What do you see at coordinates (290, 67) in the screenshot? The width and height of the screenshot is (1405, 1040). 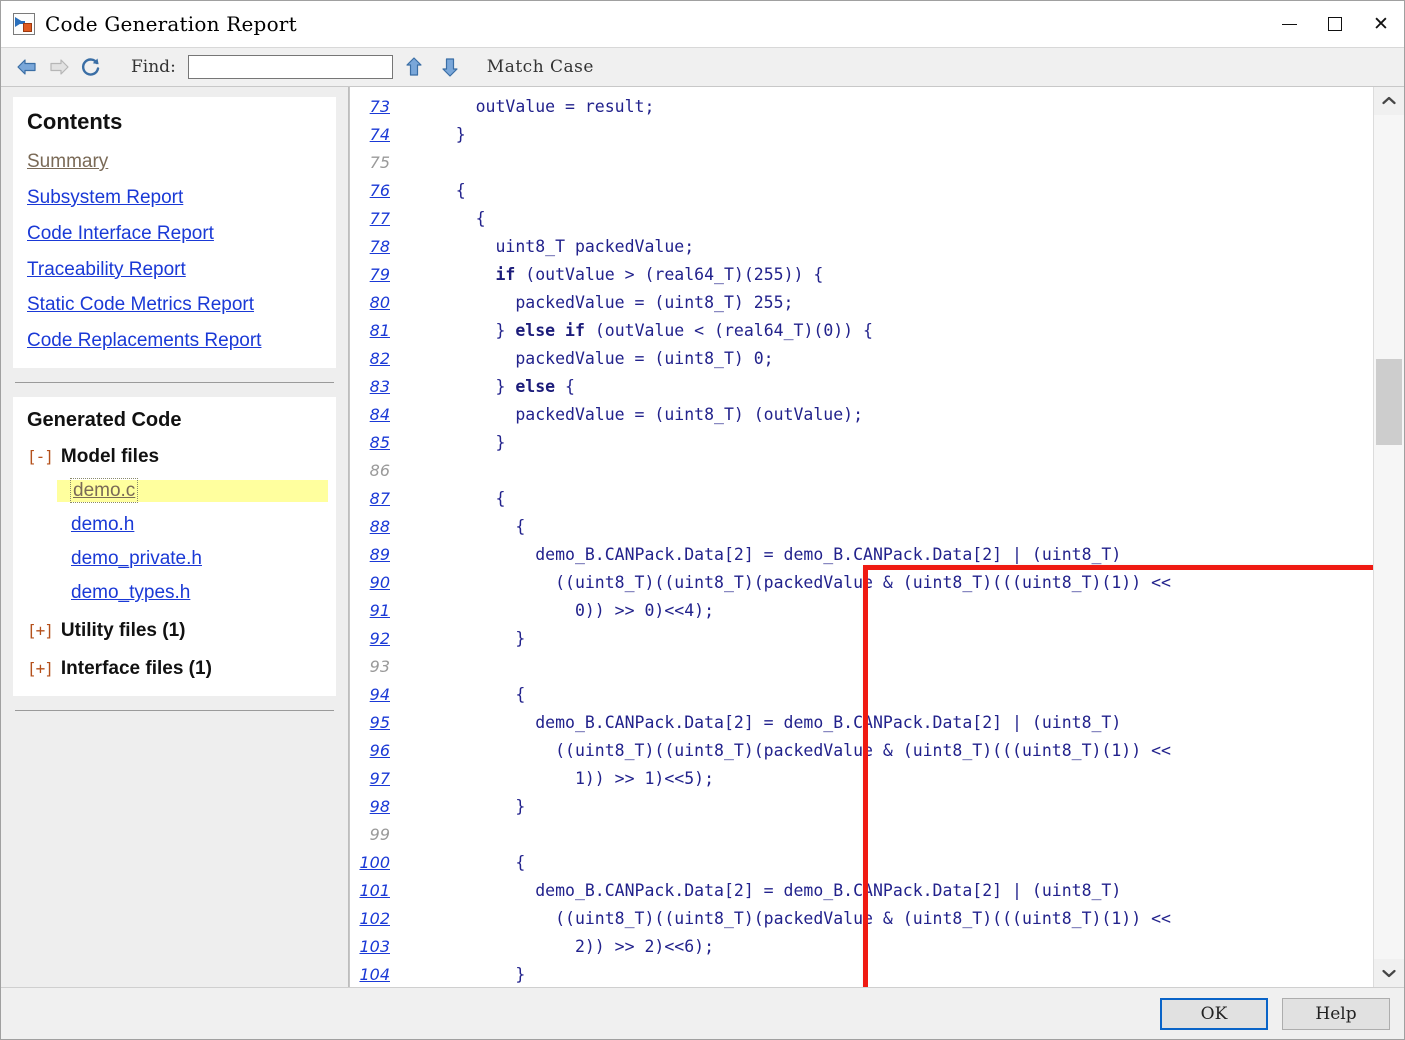 I see `search-input` at bounding box center [290, 67].